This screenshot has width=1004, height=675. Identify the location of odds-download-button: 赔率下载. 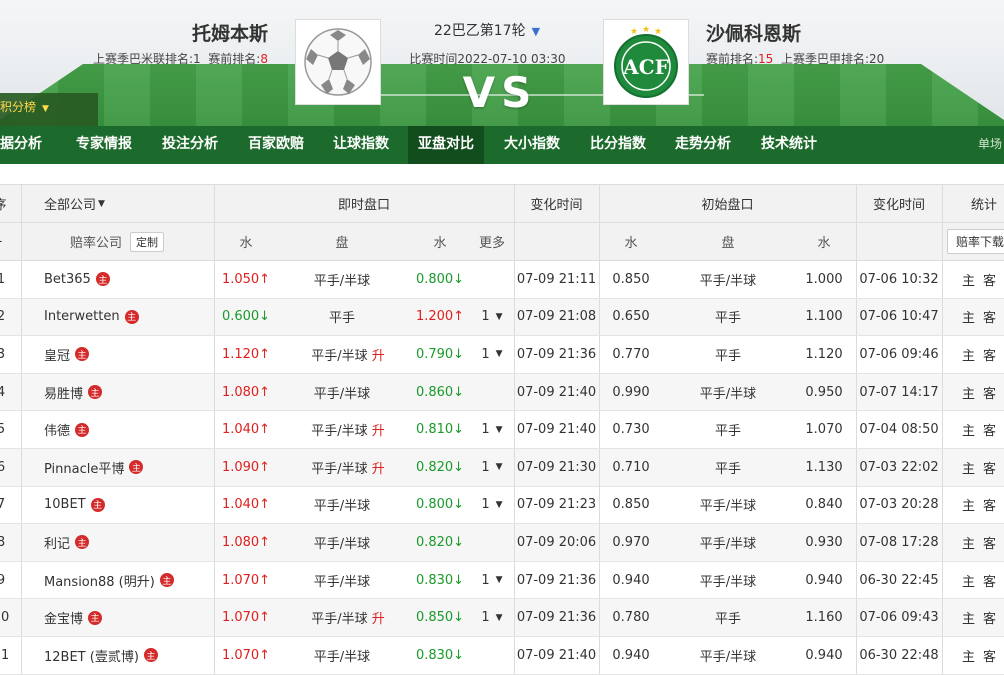
(975, 241).